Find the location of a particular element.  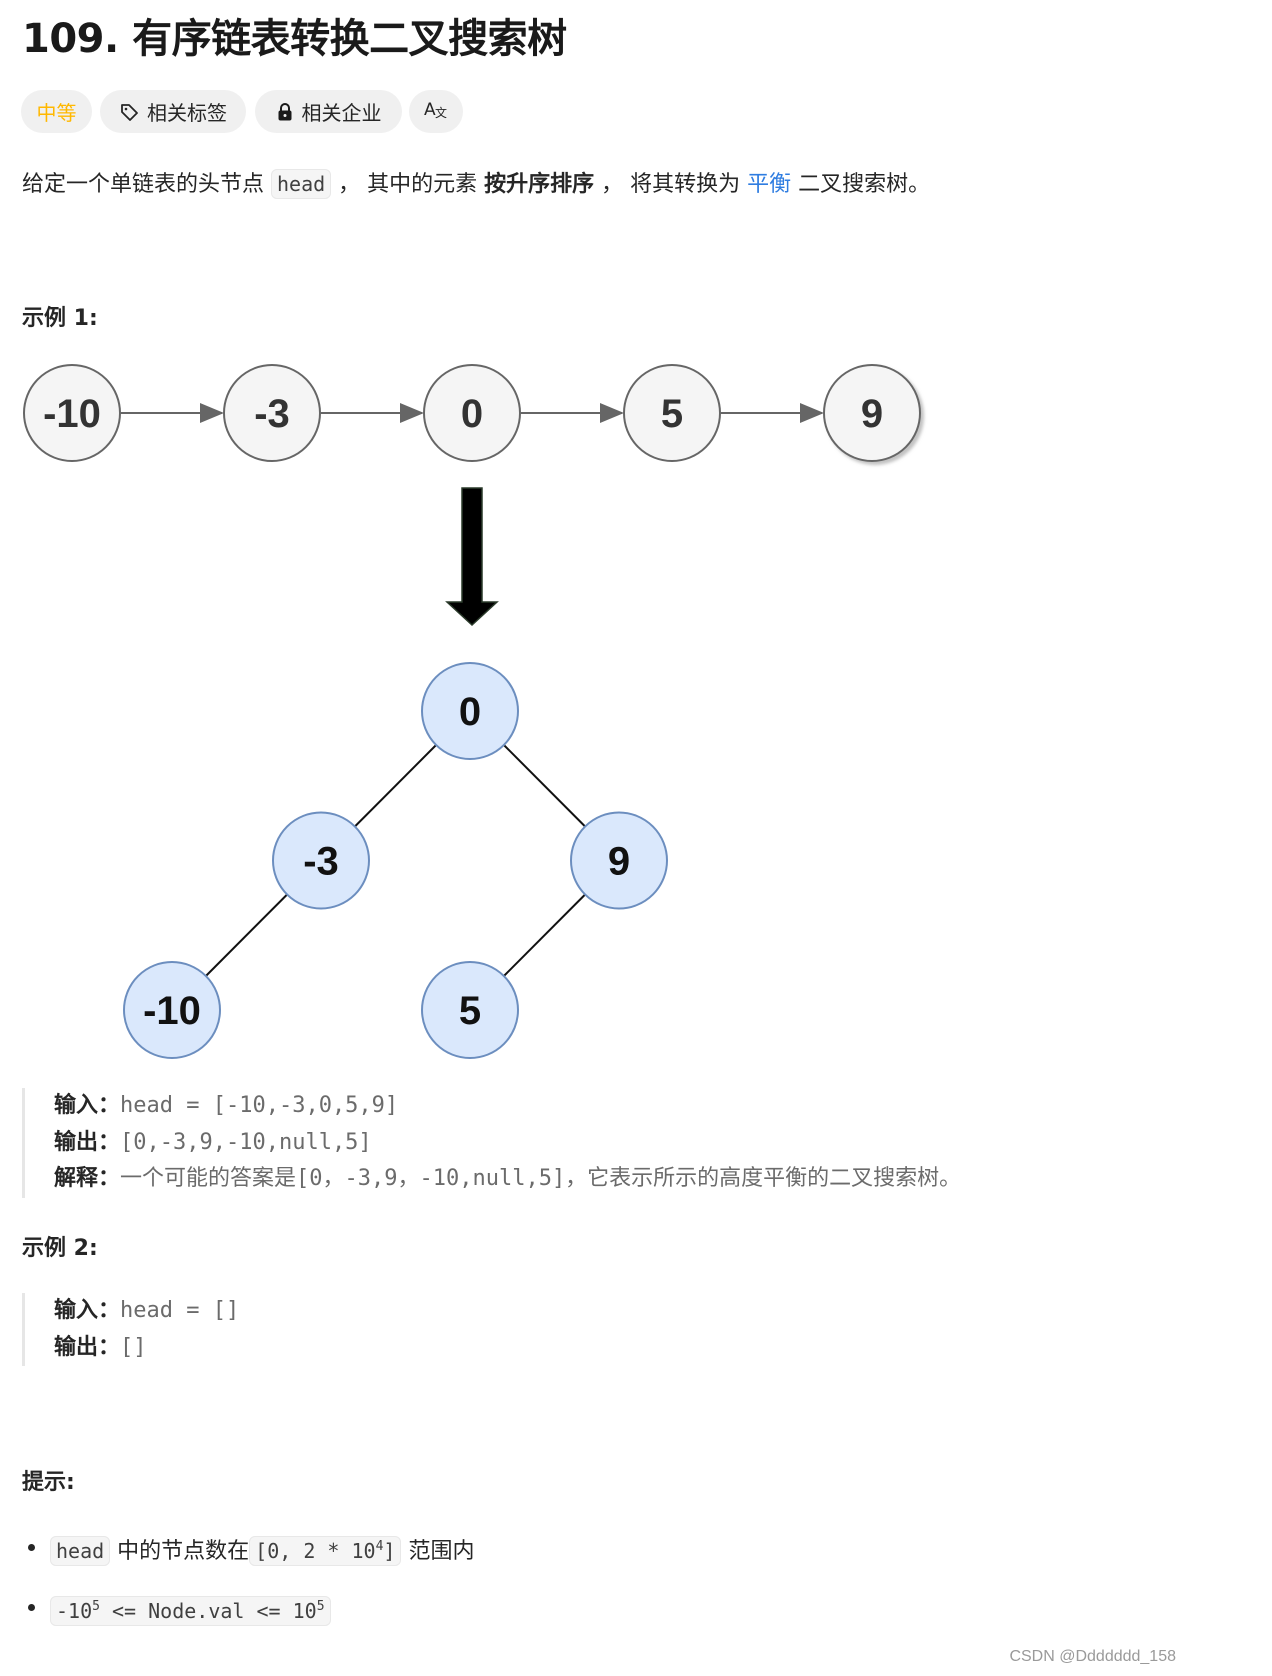

example-2-block: 输入：head = [] 输出：[] is located at coordinates (130, 1329).